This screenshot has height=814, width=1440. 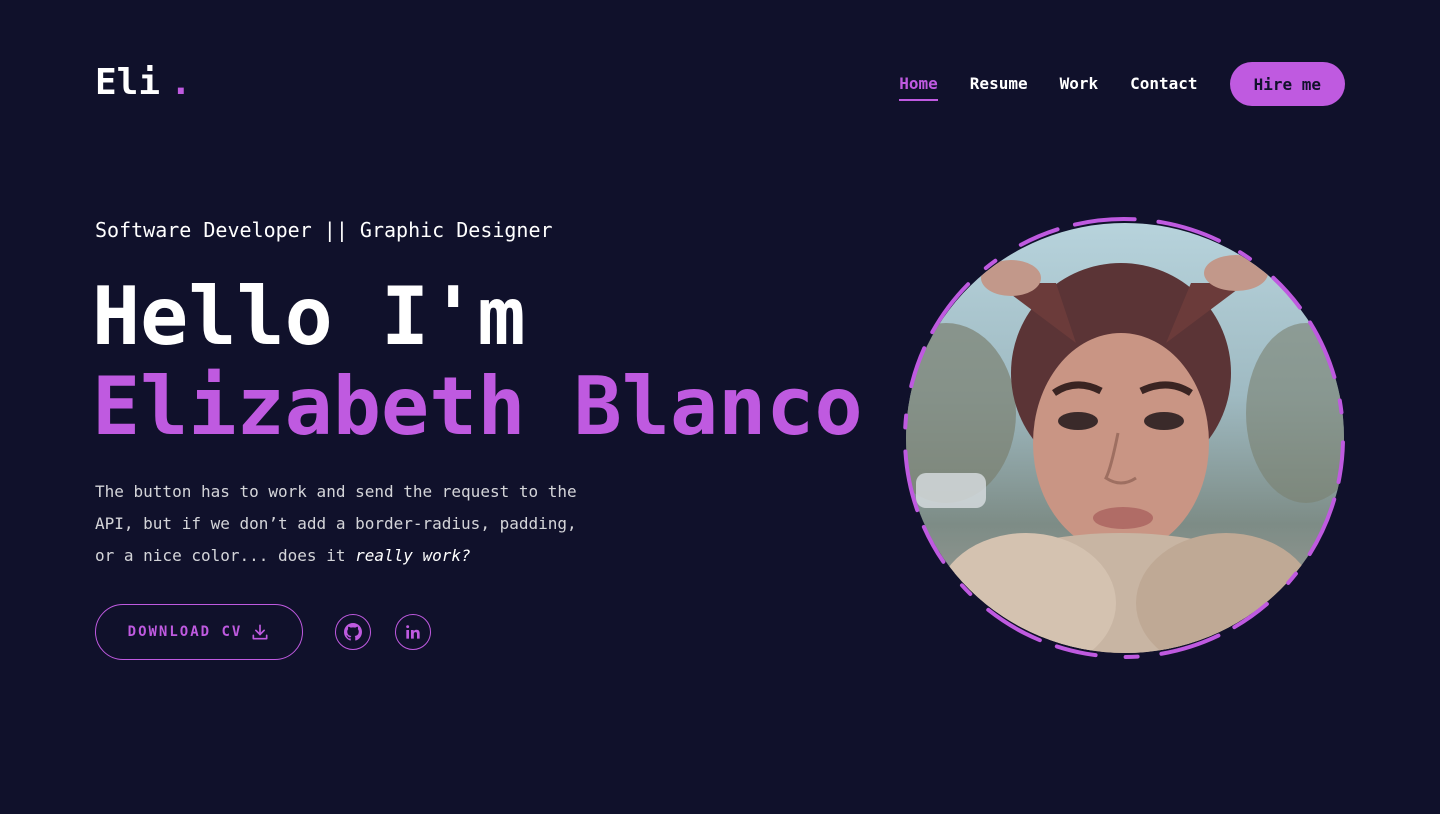 I want to click on download-cv-label: DOWNLOAD CV, so click(x=185, y=632).